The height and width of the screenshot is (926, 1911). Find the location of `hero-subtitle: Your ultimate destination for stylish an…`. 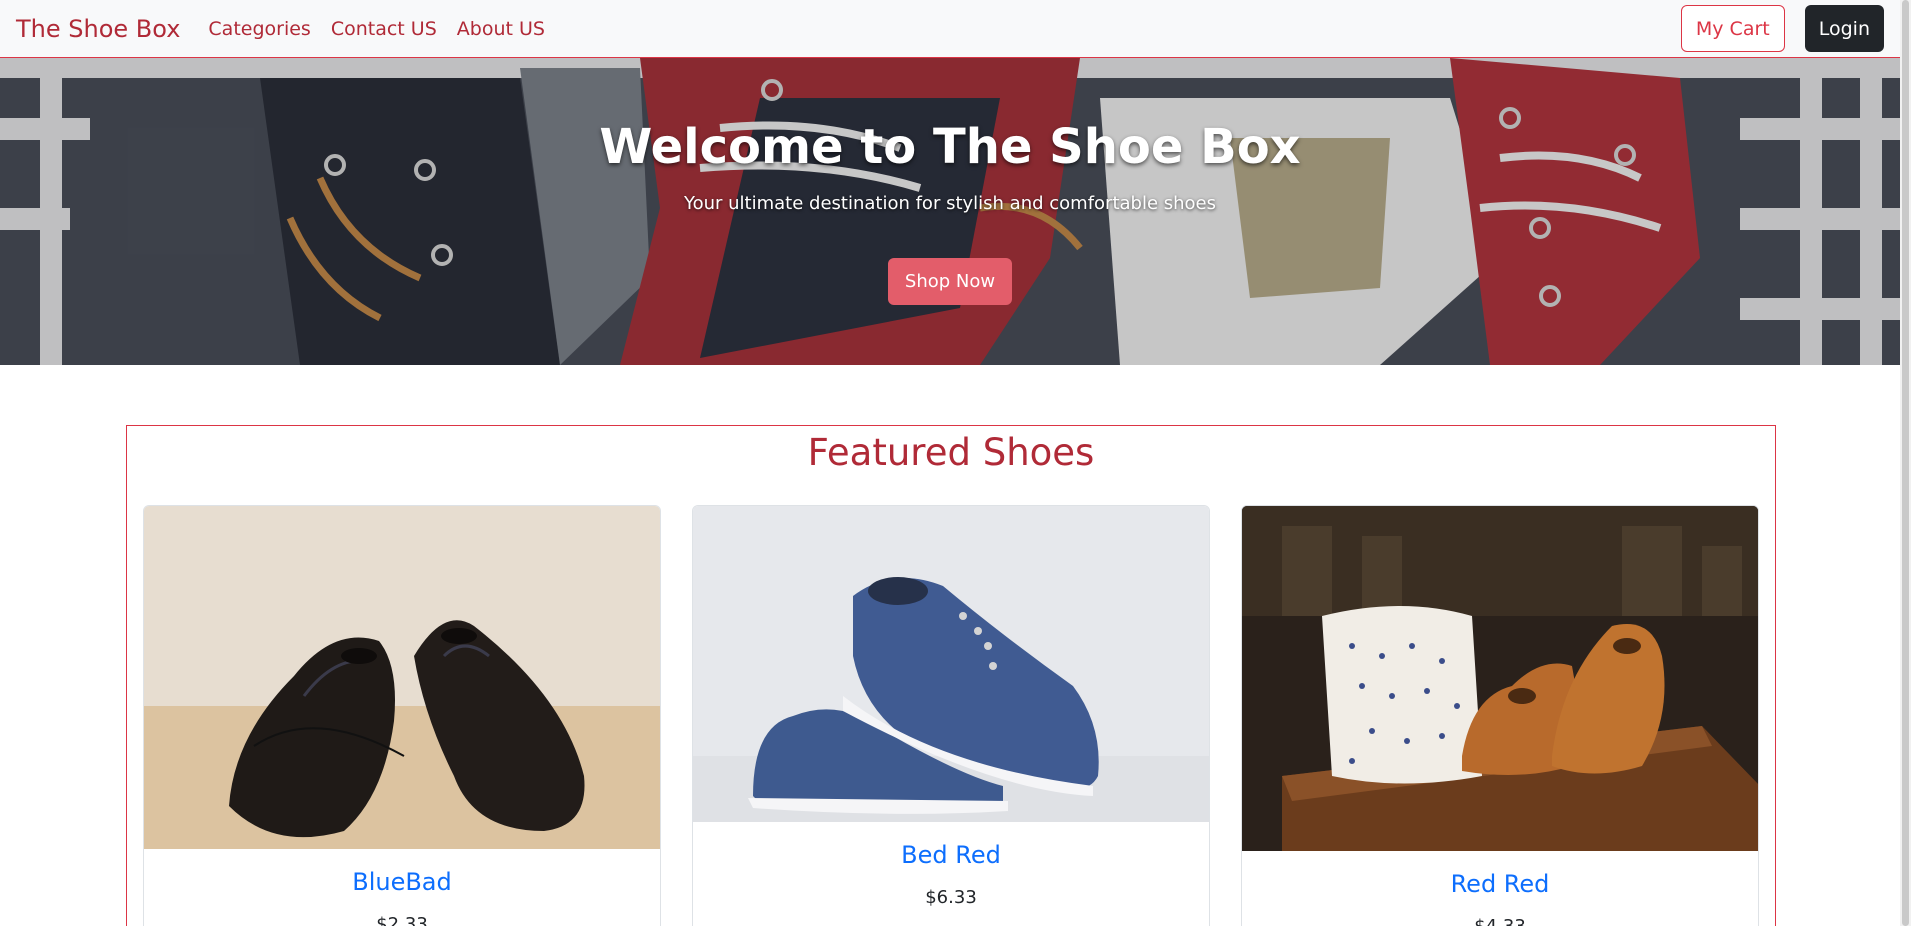

hero-subtitle: Your ultimate destination for stylish an… is located at coordinates (950, 203).